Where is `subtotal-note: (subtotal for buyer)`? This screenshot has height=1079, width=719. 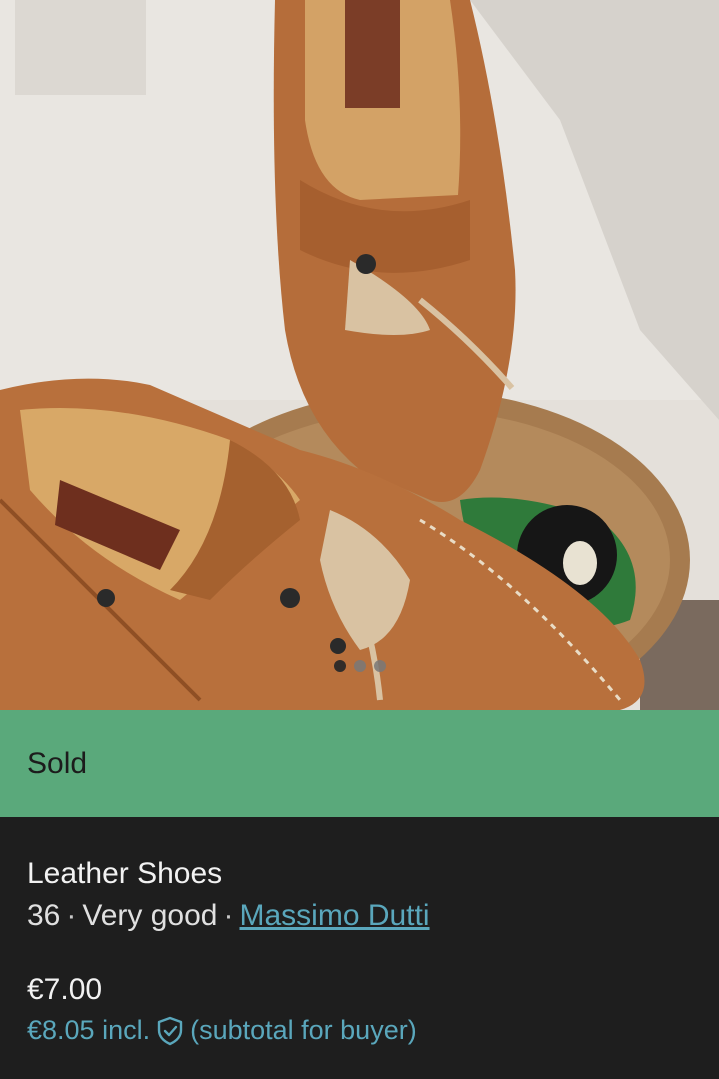
subtotal-note: (subtotal for buyer) is located at coordinates (303, 1030).